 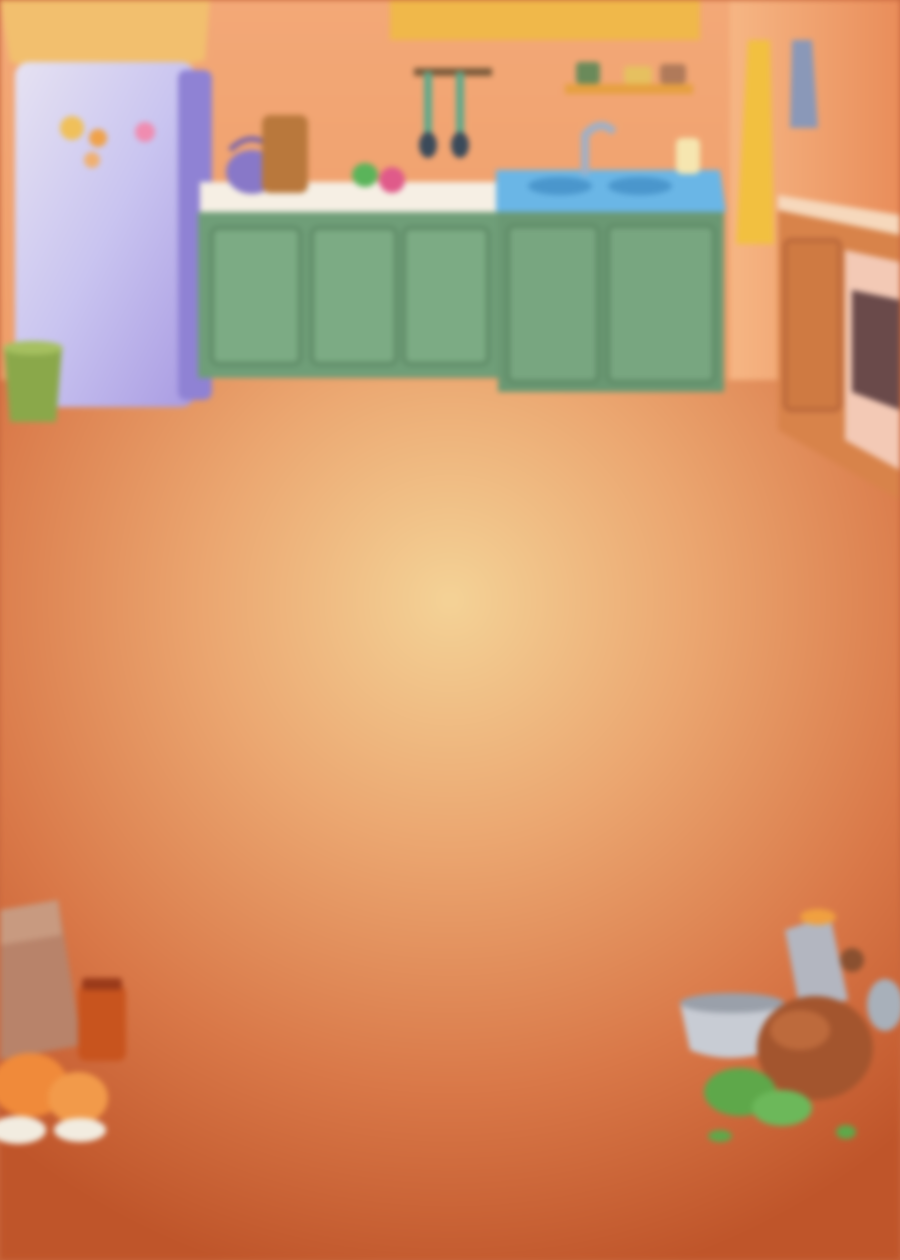 What do you see at coordinates (461, 302) in the screenshot?
I see `lower-cabinets` at bounding box center [461, 302].